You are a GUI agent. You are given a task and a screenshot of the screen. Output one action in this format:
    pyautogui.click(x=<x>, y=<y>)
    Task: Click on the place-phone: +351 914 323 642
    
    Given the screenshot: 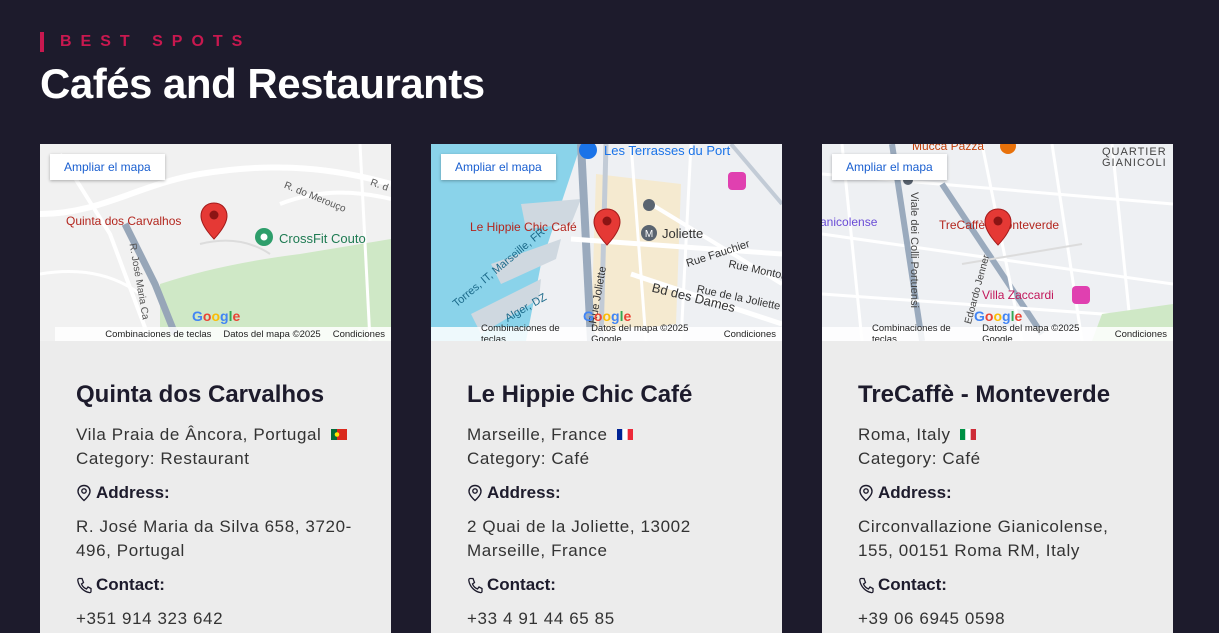 What is the action you would take?
    pyautogui.click(x=215, y=619)
    